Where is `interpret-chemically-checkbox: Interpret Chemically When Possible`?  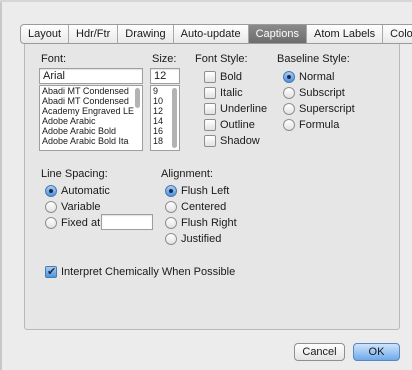
interpret-chemically-checkbox: Interpret Chemically When Possible is located at coordinates (140, 272).